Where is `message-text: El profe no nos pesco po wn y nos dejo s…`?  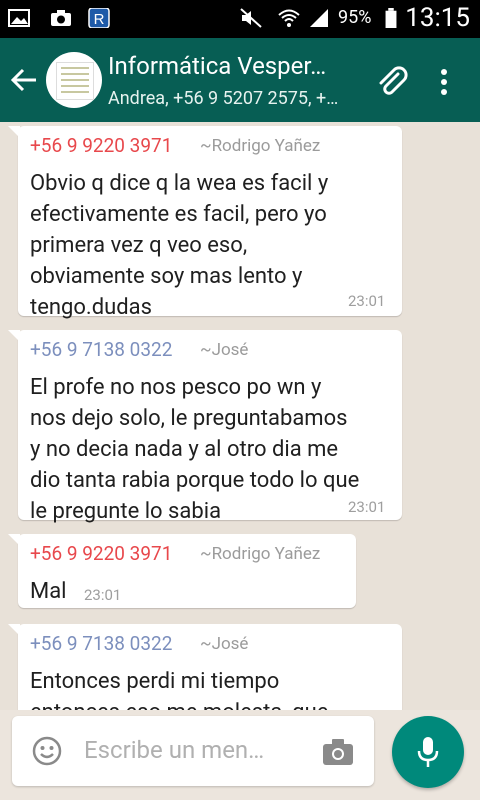 message-text: El profe no nos pesco po wn y nos dejo s… is located at coordinates (195, 449).